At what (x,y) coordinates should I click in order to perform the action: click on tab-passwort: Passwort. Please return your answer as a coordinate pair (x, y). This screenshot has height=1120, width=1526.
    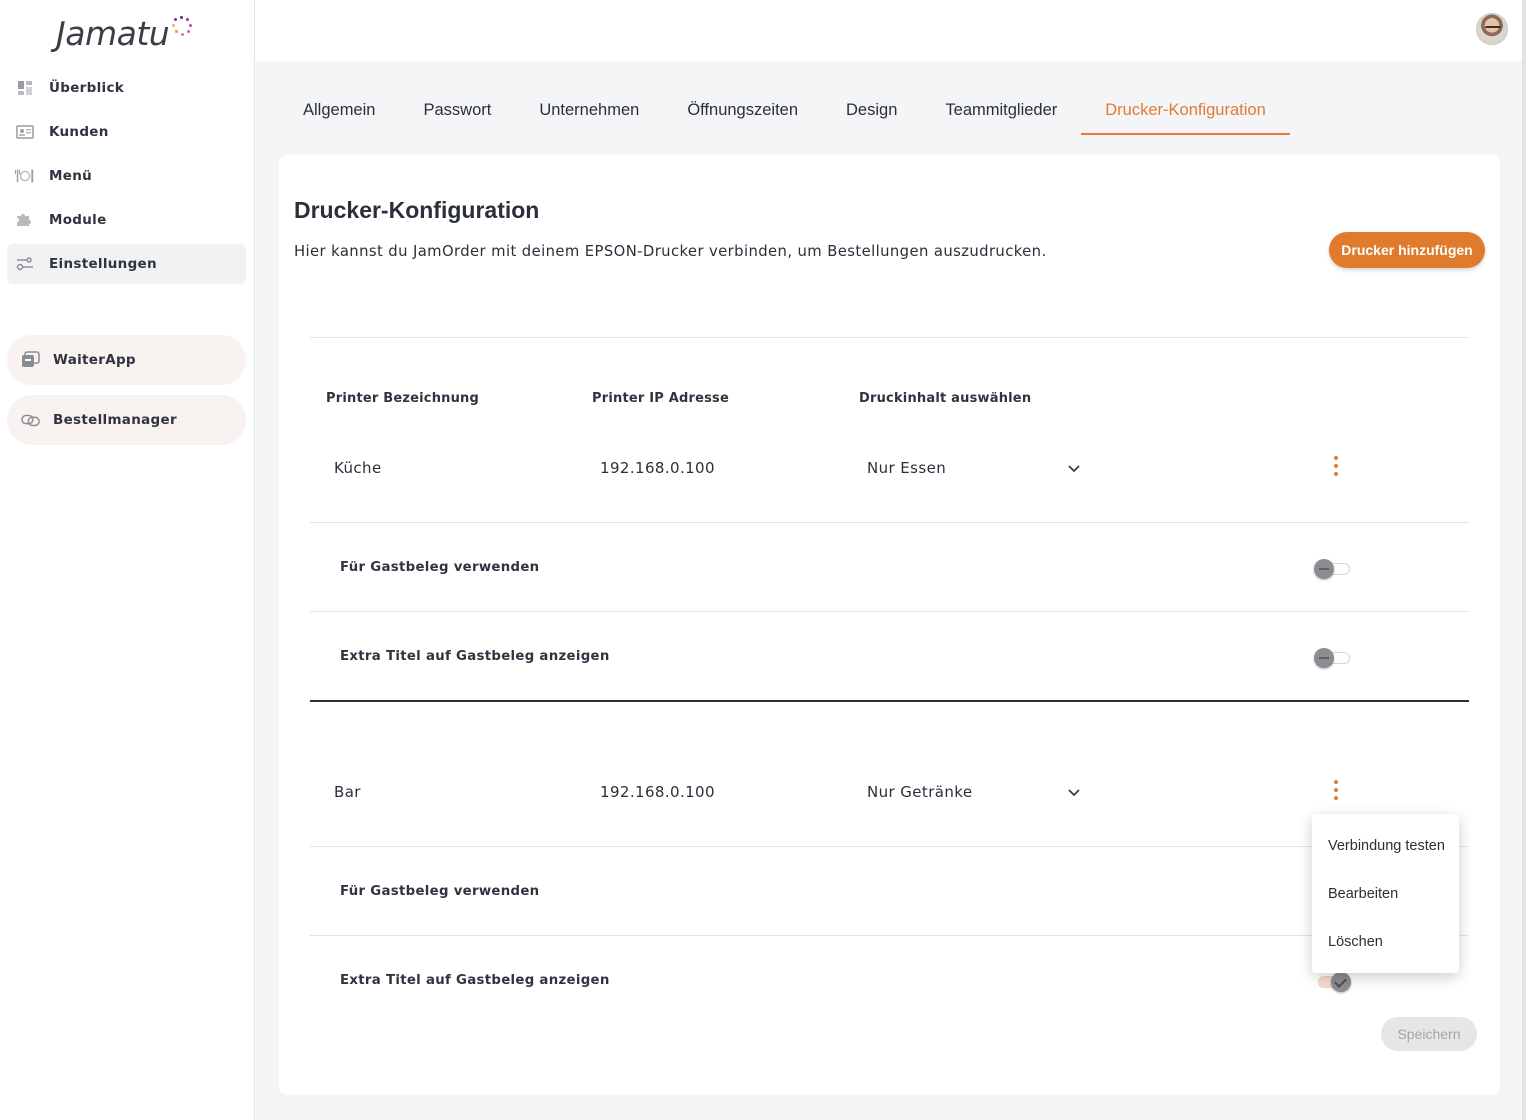
    Looking at the image, I should click on (457, 112).